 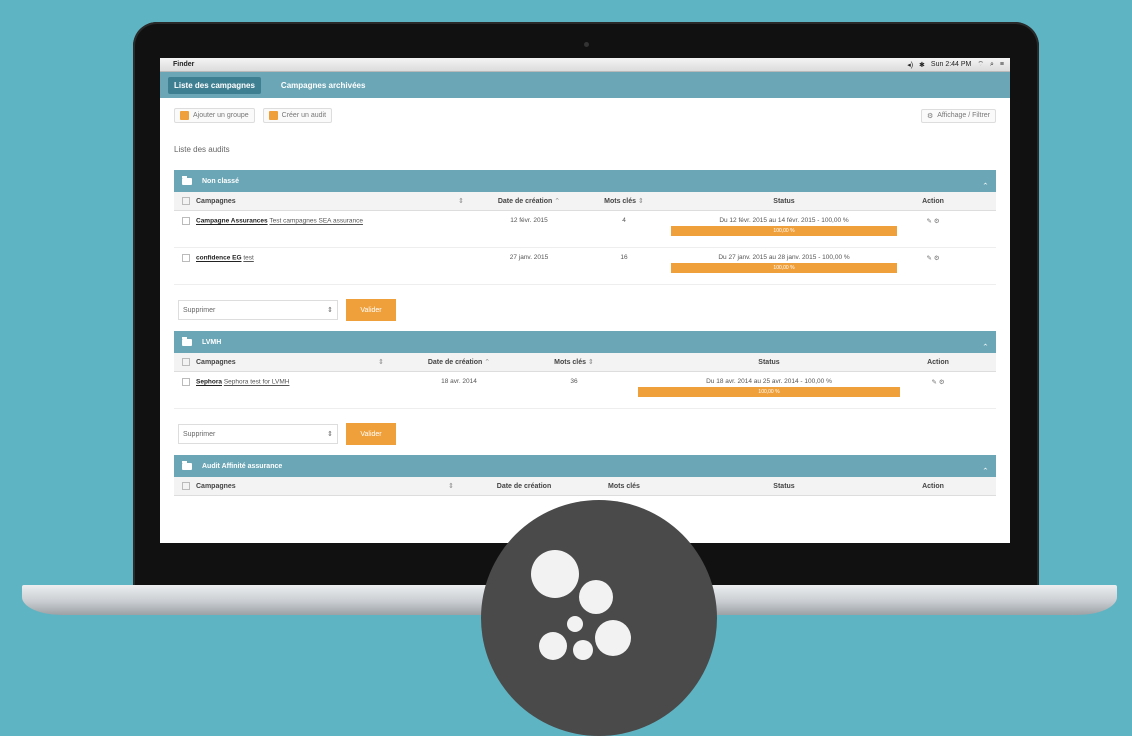 I want to click on add-group-button: Ajouter un groupe, so click(x=214, y=115).